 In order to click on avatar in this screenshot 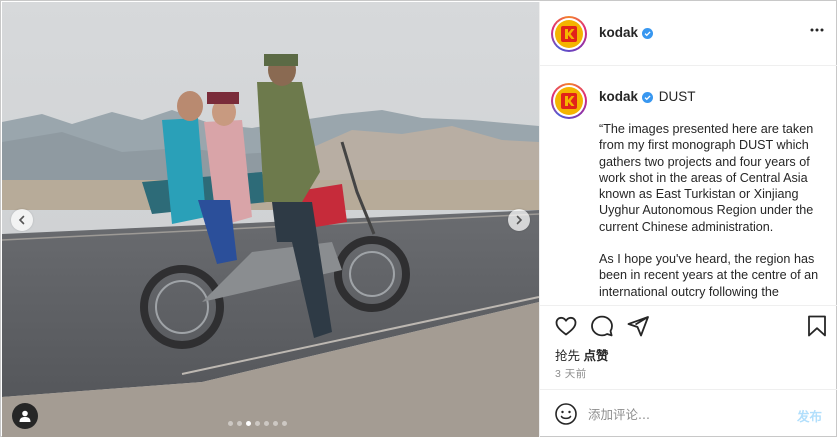, I will do `click(569, 34)`.